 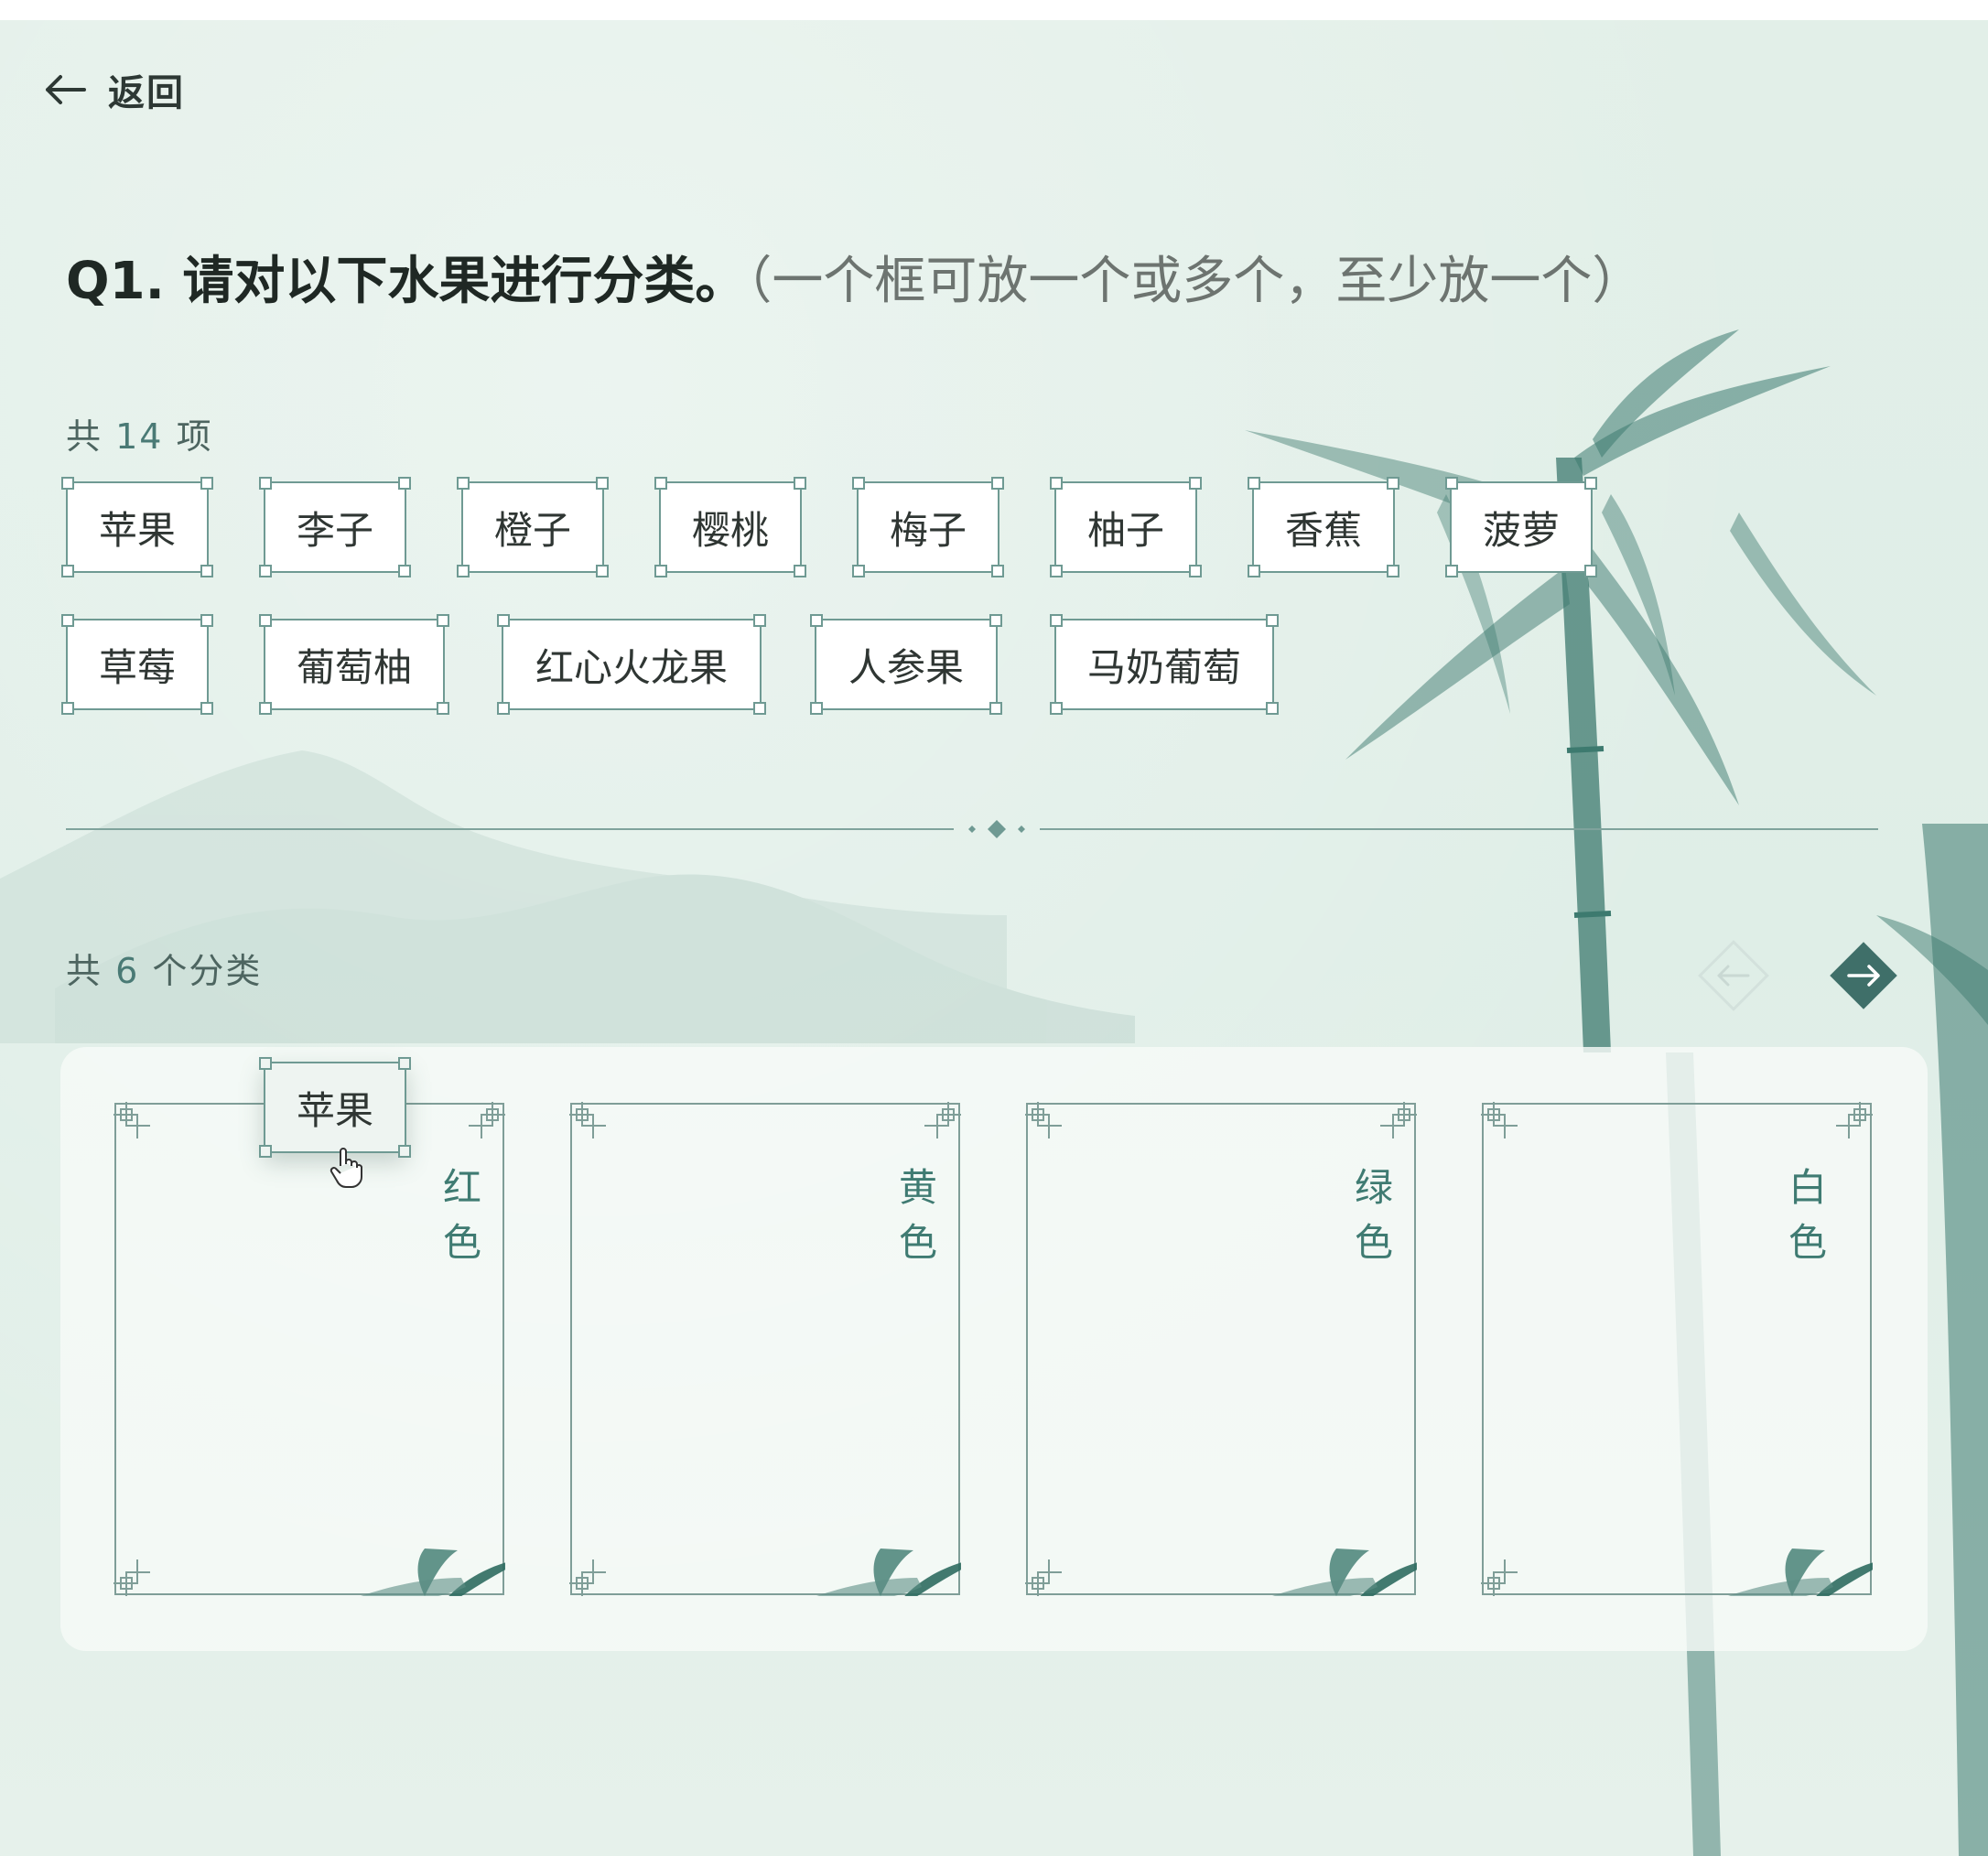 I want to click on fruit-item: 柚子, so click(x=1126, y=527).